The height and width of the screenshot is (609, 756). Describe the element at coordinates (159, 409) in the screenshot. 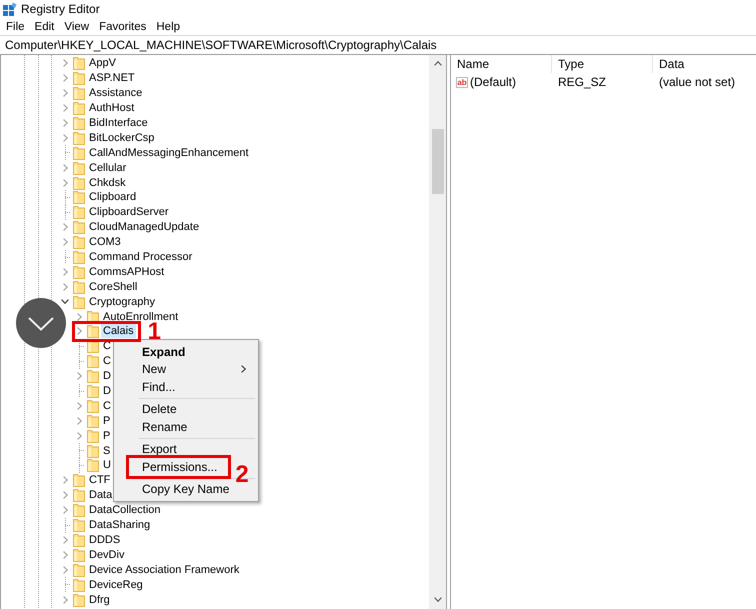

I see `menu-item: Delete` at that location.